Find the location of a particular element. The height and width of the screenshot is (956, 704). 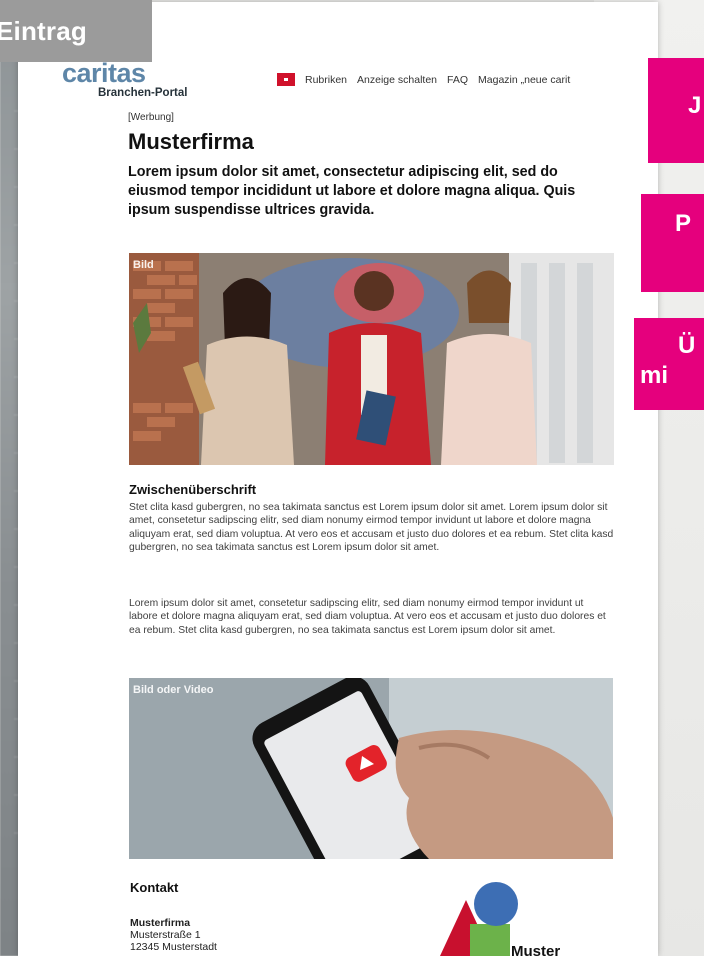

promo-tile-2-label: P is located at coordinates (683, 223).